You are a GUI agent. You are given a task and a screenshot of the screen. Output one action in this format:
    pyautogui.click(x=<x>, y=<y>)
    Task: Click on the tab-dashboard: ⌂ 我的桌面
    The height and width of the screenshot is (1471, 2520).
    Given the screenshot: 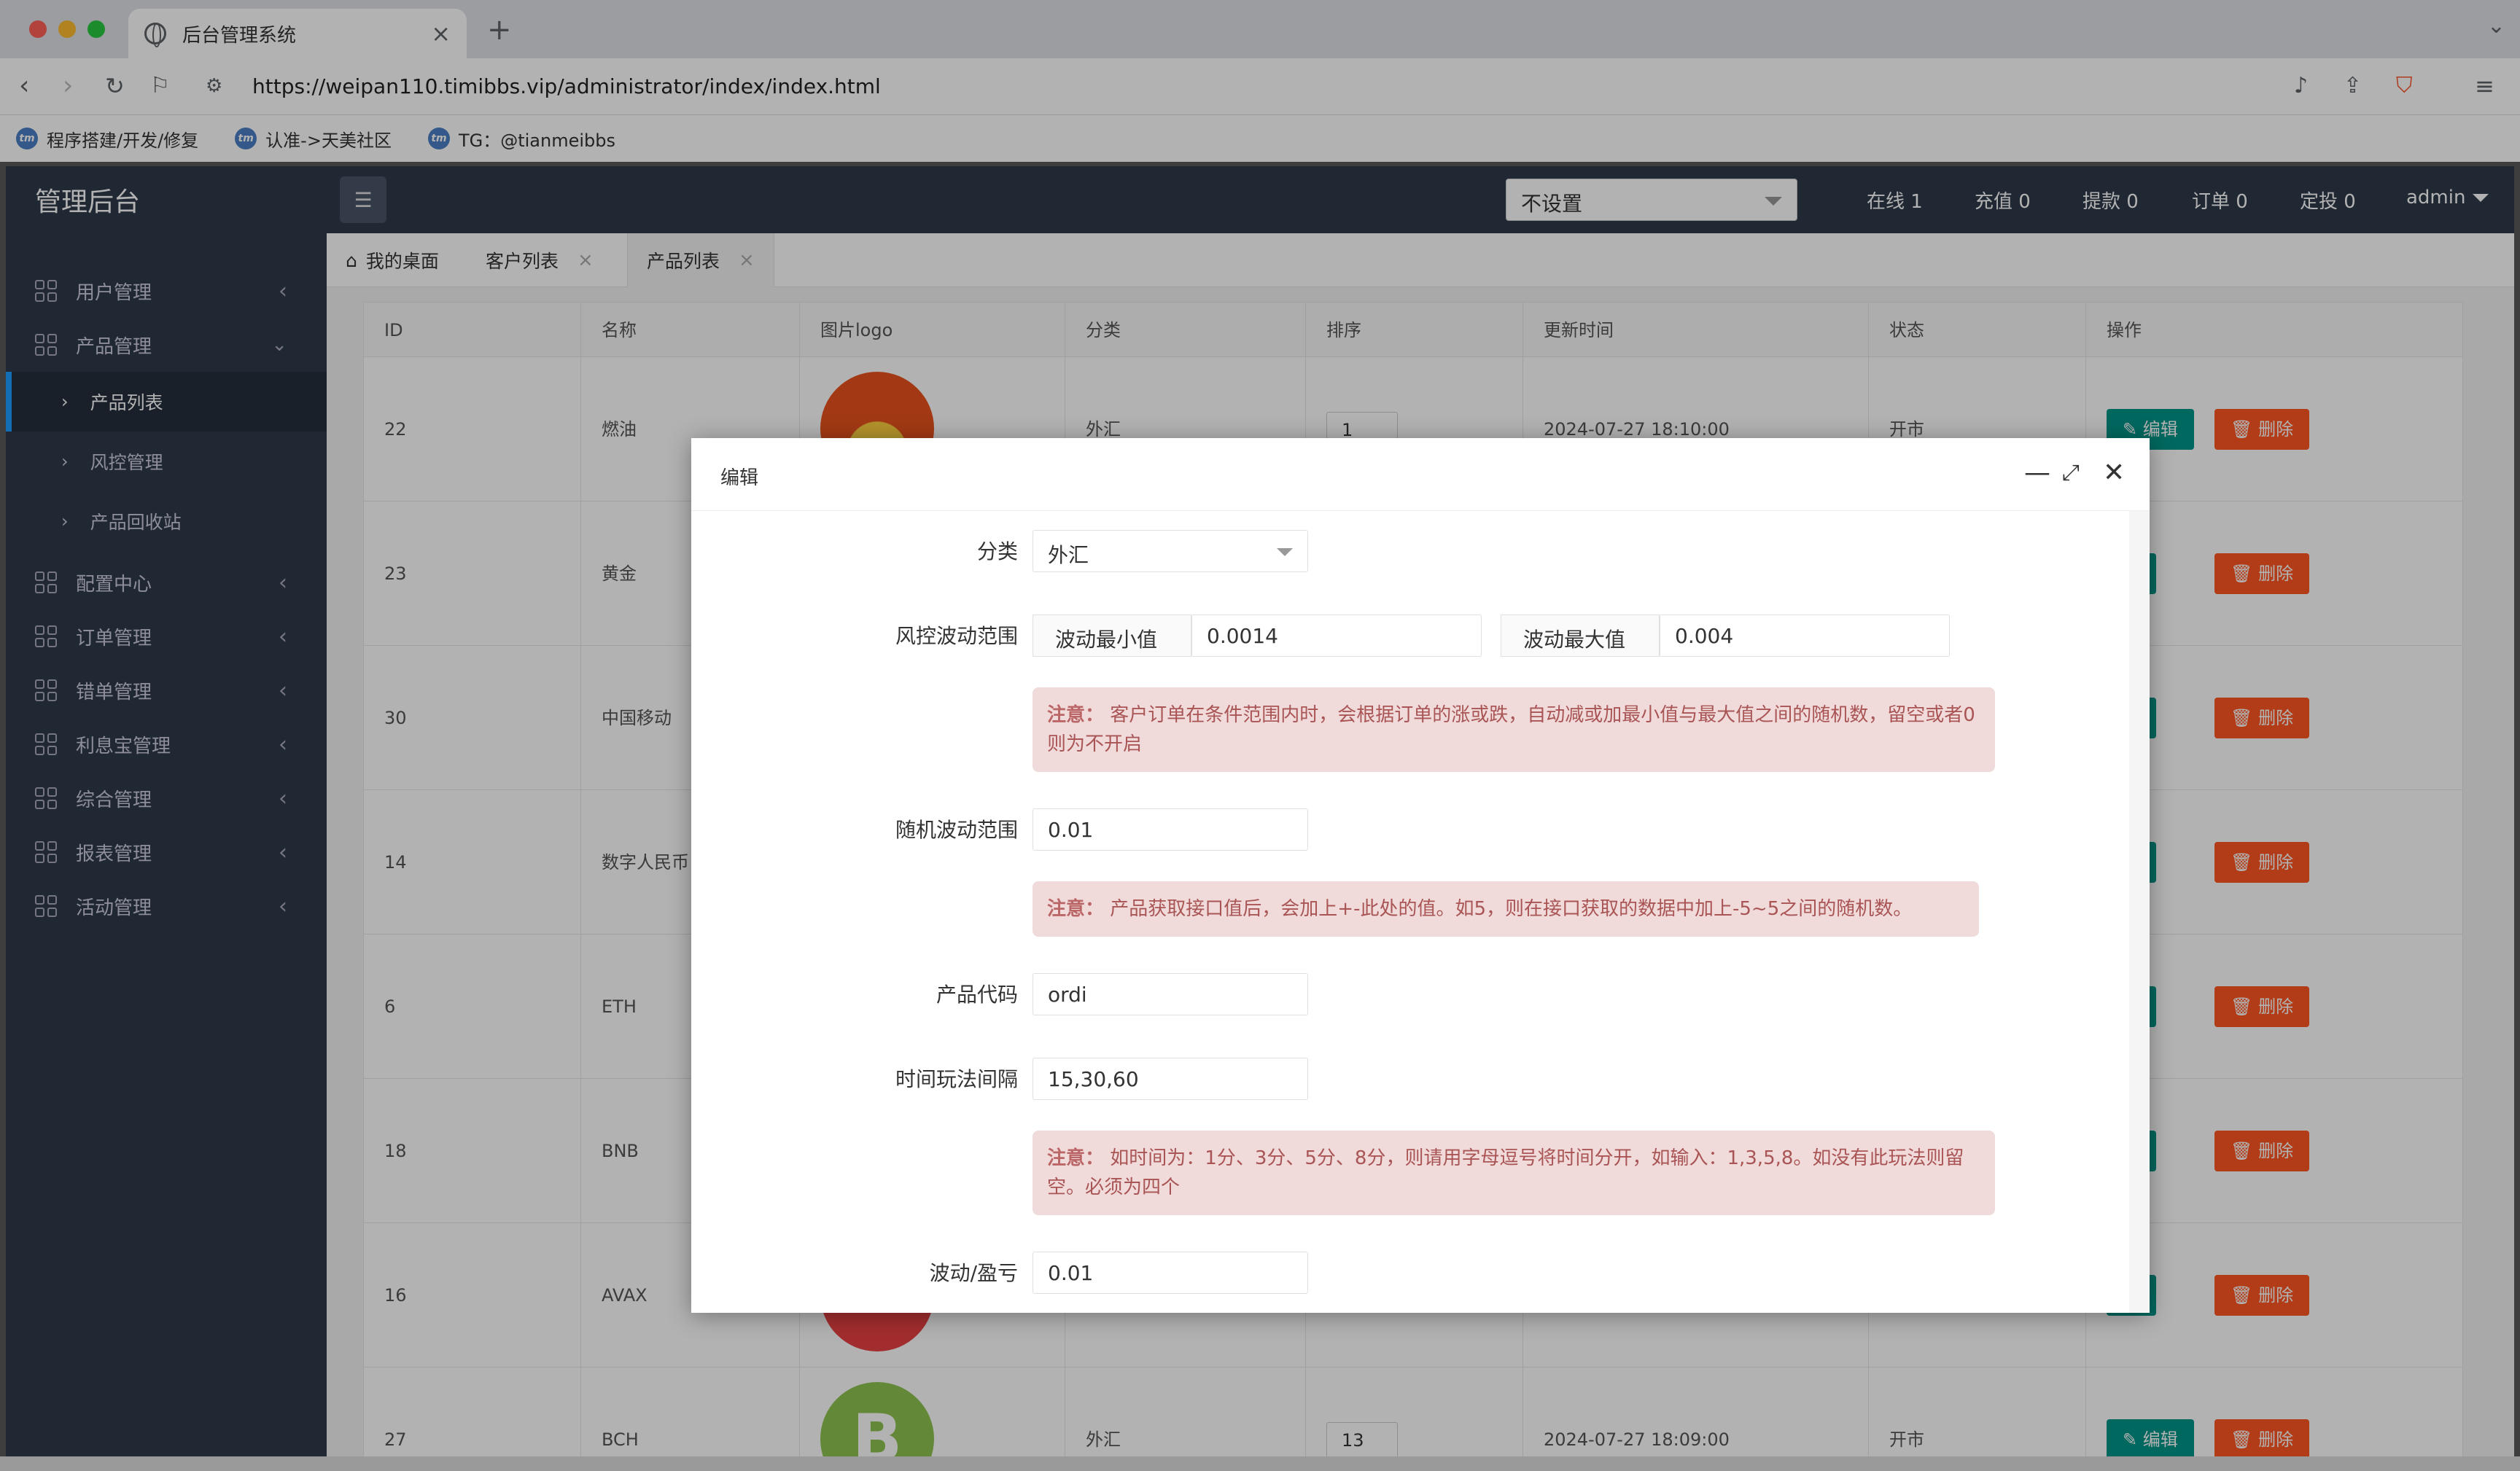 What is the action you would take?
    pyautogui.click(x=392, y=260)
    